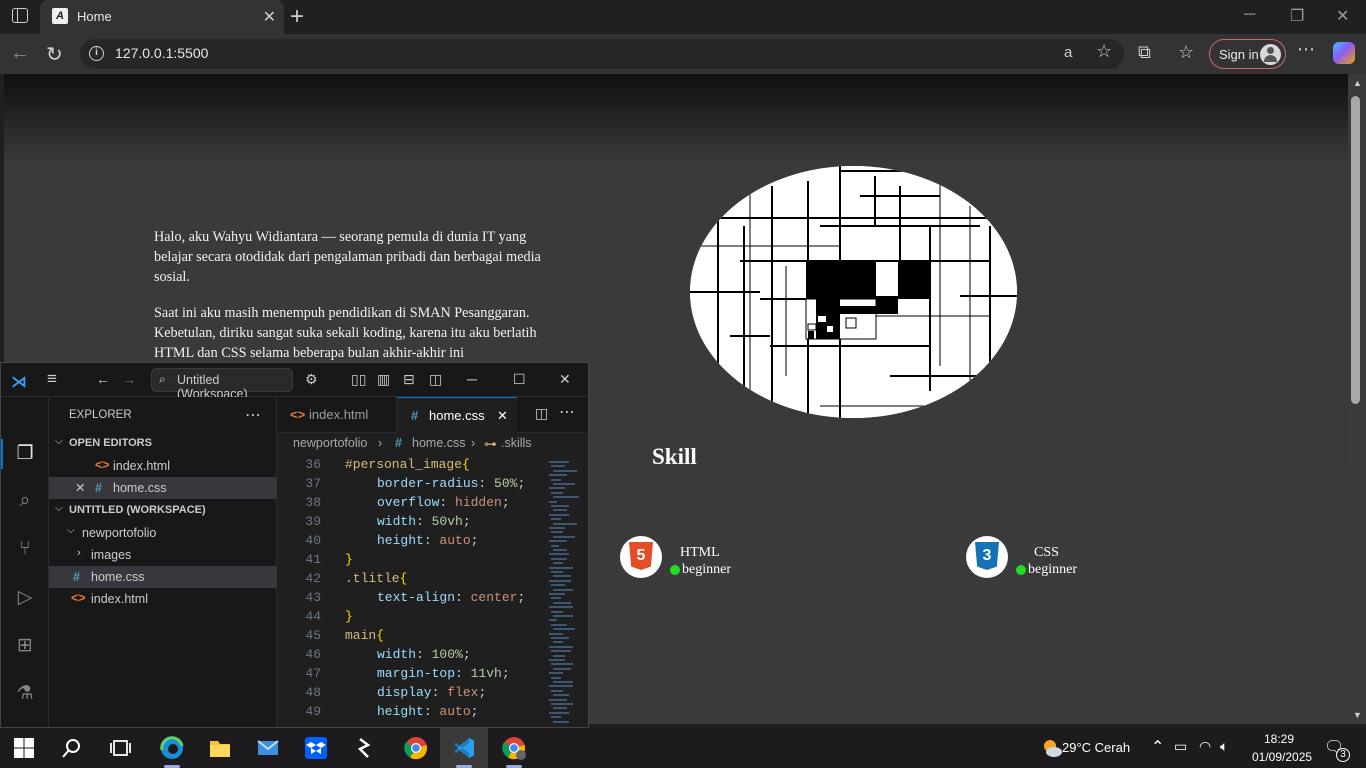 Image resolution: width=1366 pixels, height=768 pixels. I want to click on address-input: i 127.0.0.1:5500 a ☆, so click(602, 54).